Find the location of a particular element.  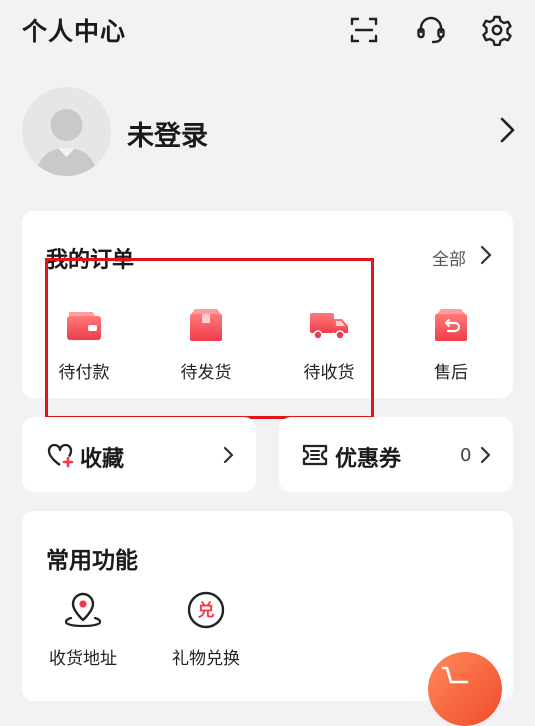

coupon-count: 0 is located at coordinates (466, 455).